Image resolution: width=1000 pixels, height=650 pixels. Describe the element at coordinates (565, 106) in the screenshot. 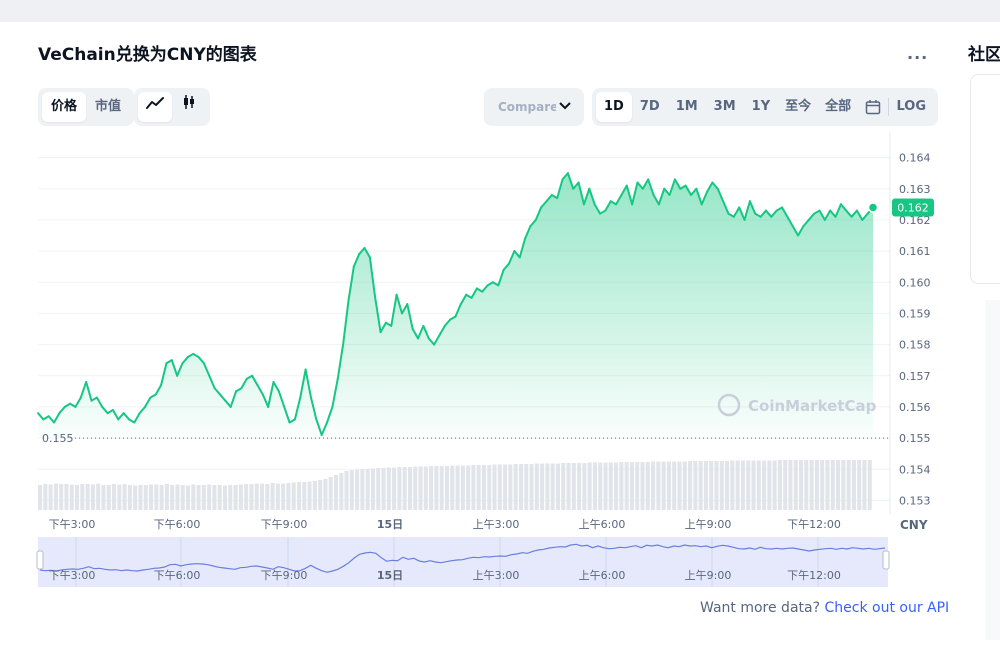

I see `chevron-down-icon` at that location.